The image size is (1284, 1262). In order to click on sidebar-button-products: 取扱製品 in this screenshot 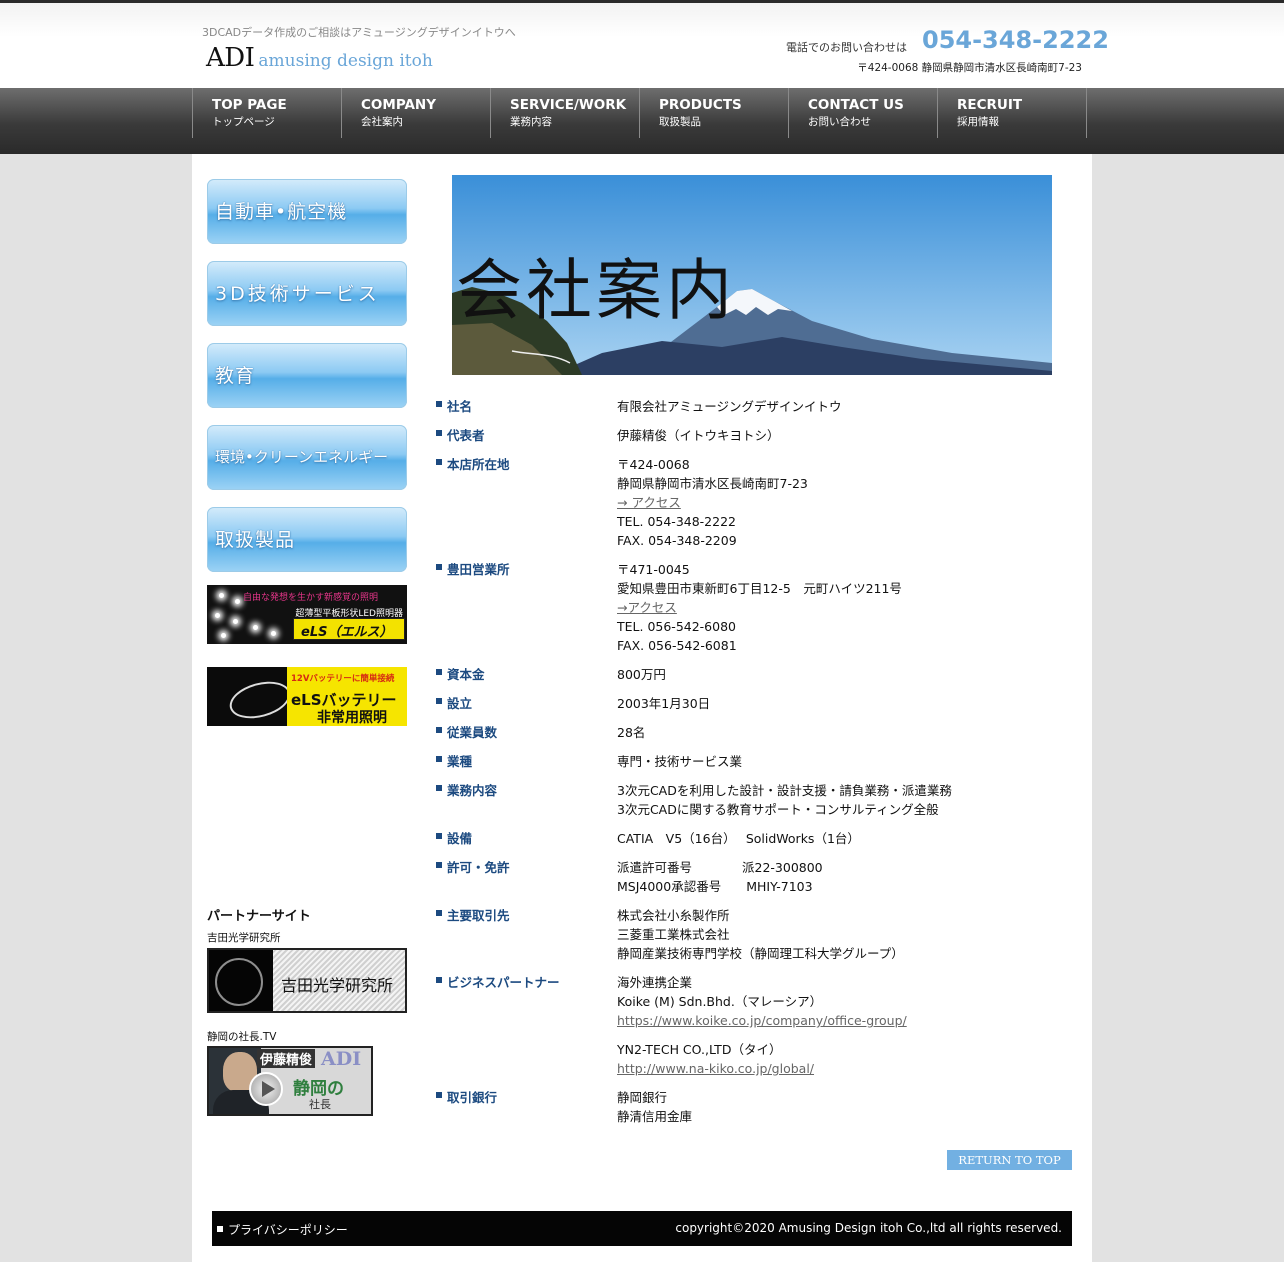, I will do `click(307, 539)`.